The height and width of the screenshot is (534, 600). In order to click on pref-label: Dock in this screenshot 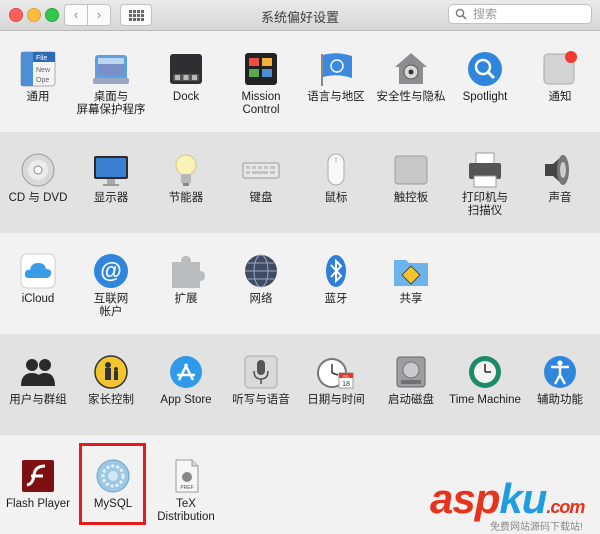, I will do `click(186, 97)`.